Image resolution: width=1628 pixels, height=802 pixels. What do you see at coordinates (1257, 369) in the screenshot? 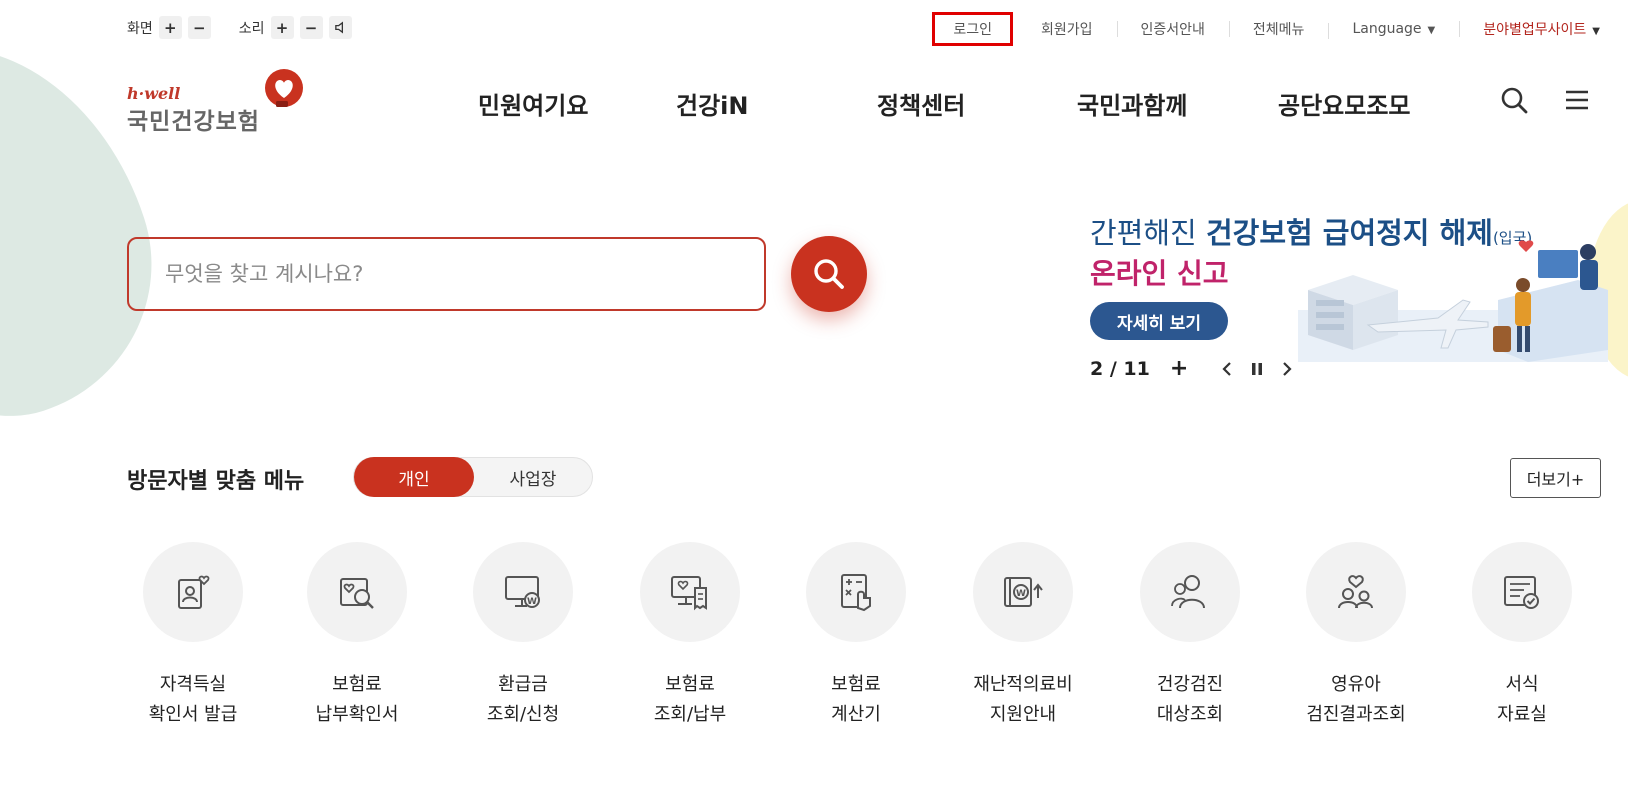
I see `pause-icon` at bounding box center [1257, 369].